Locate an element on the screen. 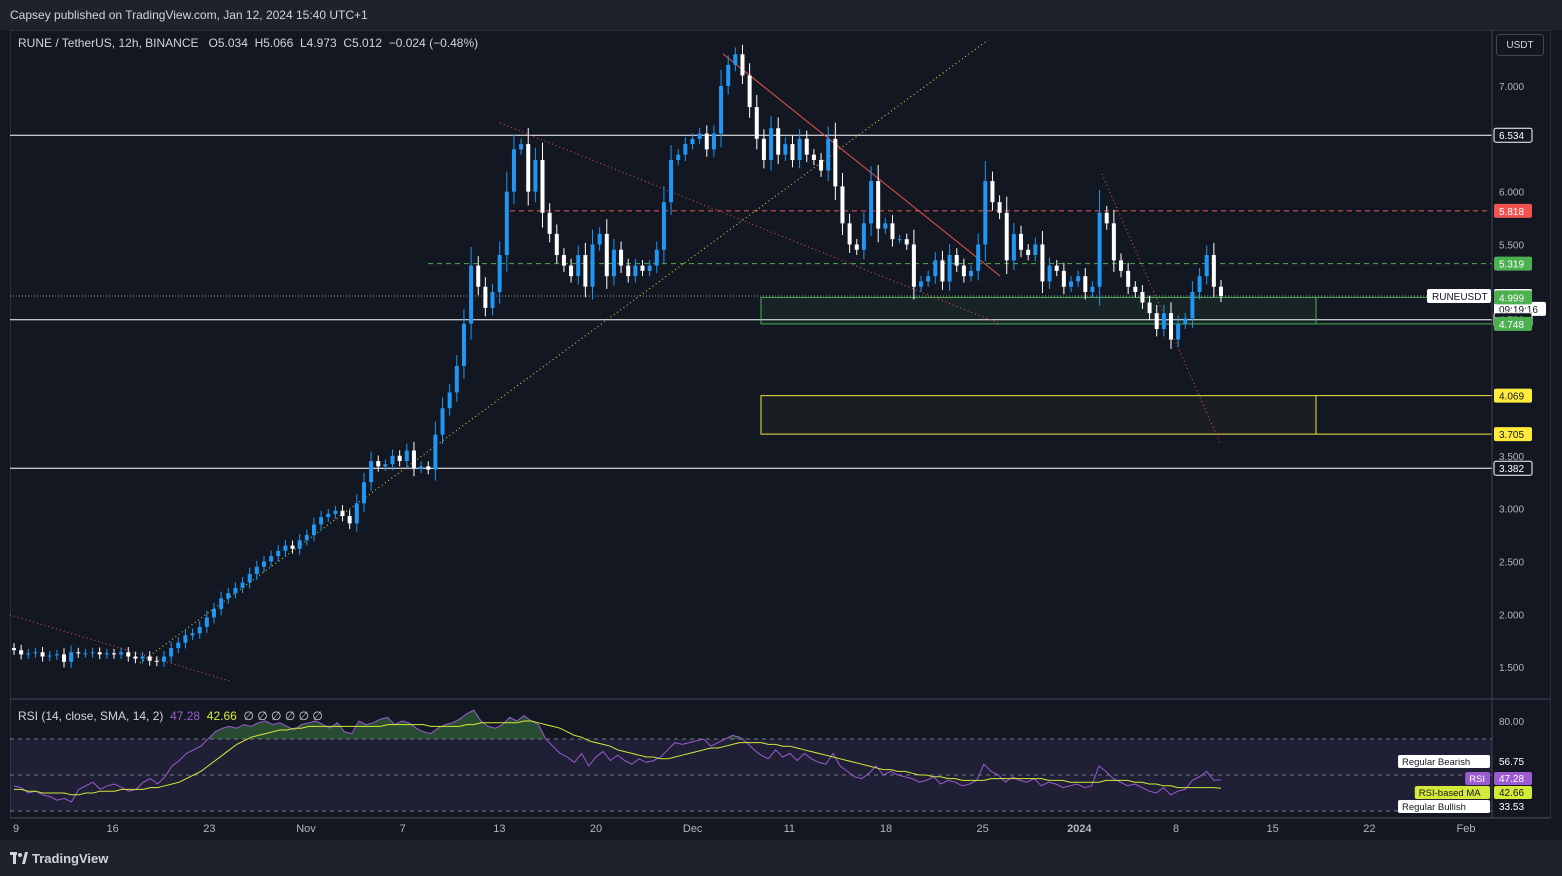 This screenshot has height=876, width=1562. time-tick-1: 16 is located at coordinates (113, 829).